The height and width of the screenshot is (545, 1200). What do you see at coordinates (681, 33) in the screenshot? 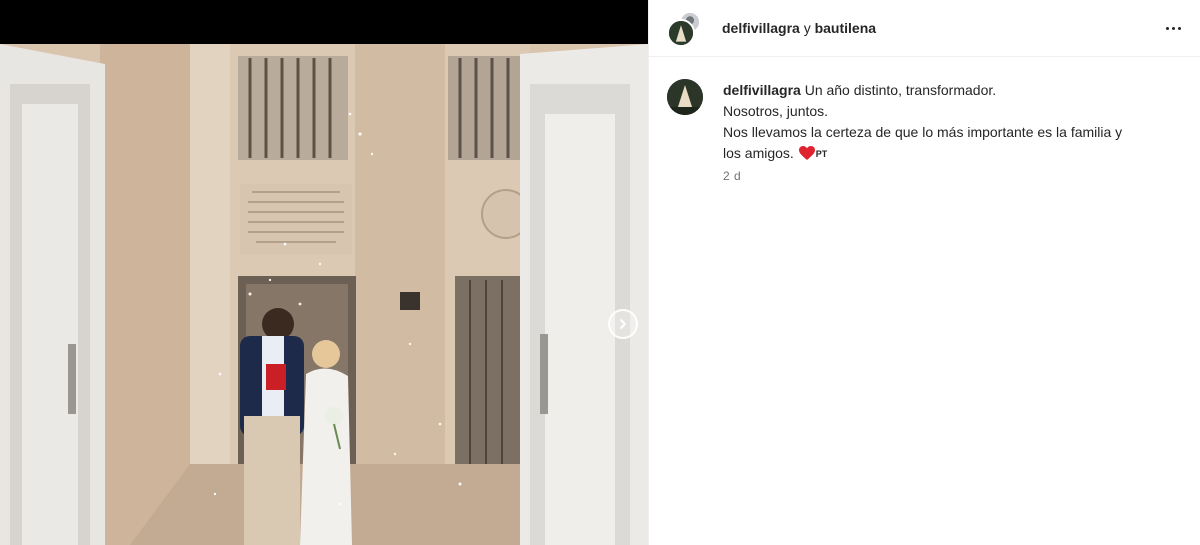
I see `author-avatar` at bounding box center [681, 33].